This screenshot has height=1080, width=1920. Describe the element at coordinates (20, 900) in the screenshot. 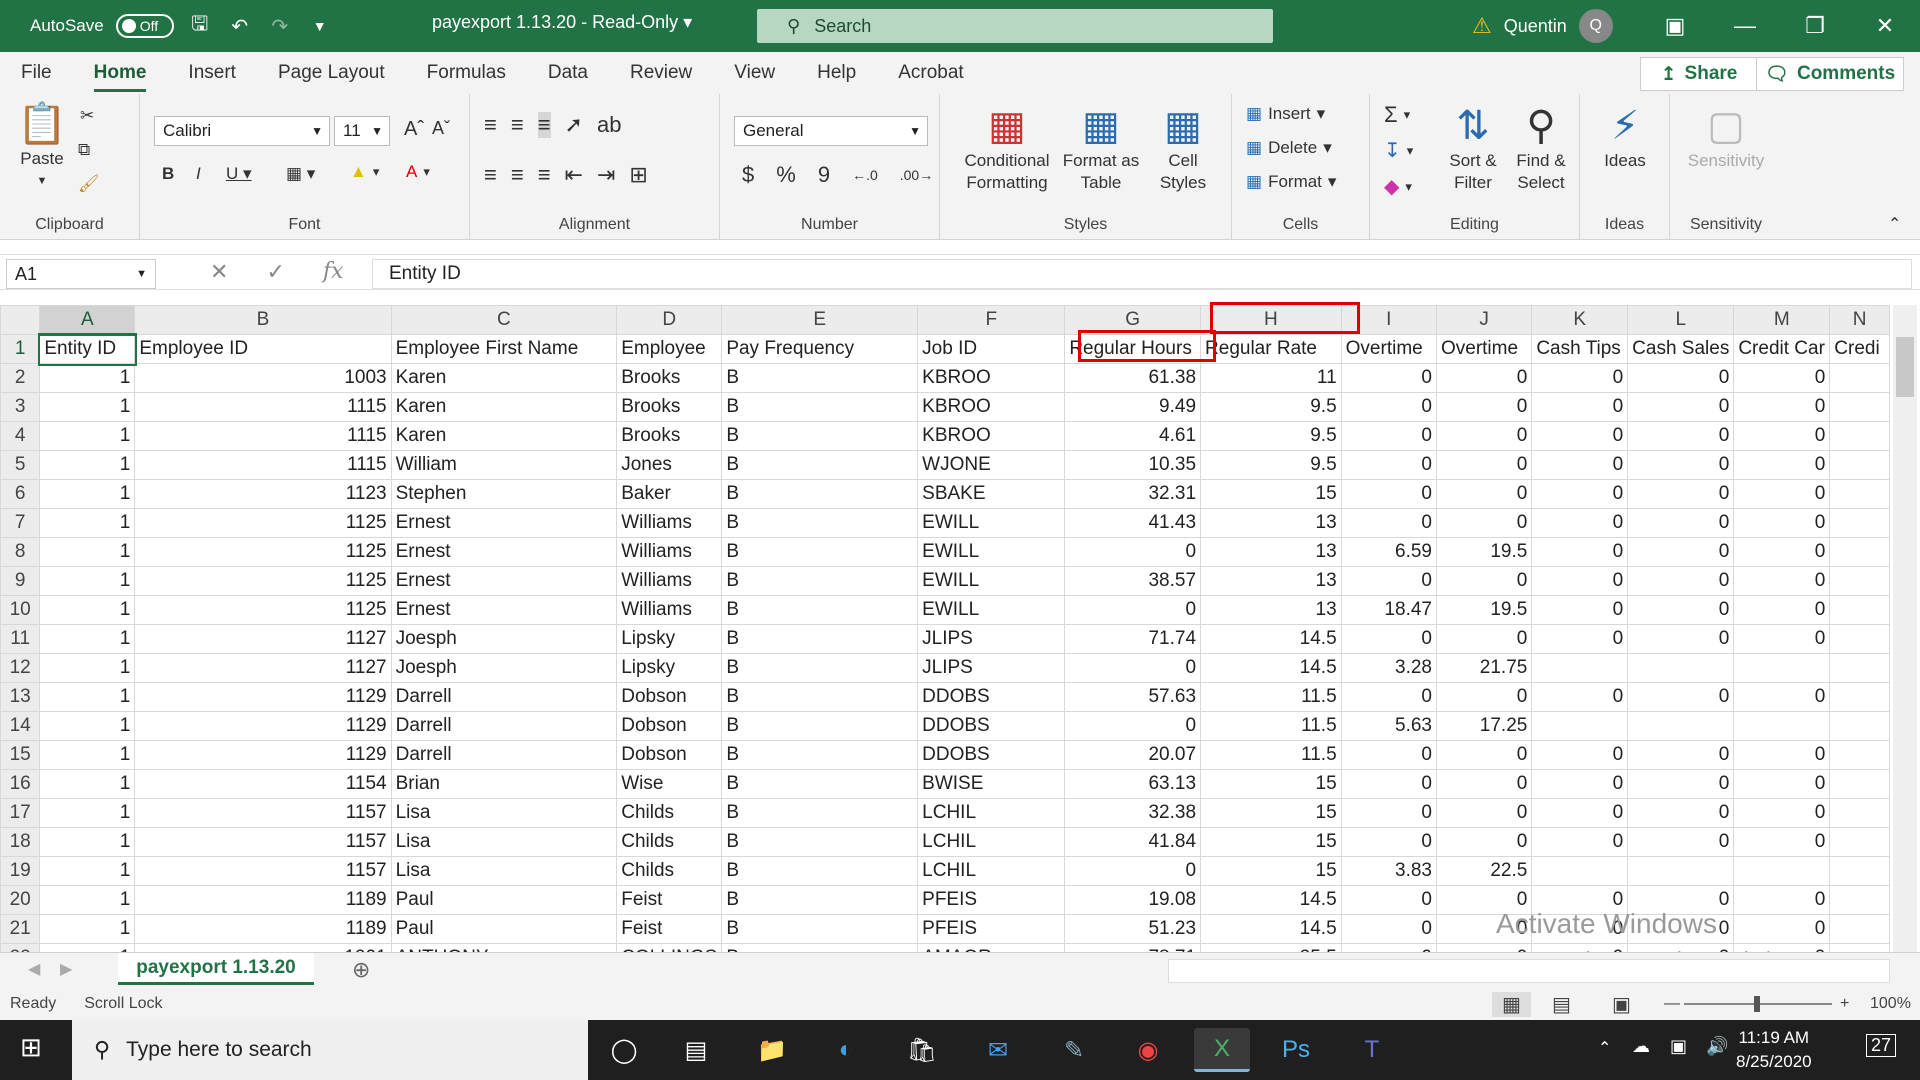

I see `row-header: 20` at that location.